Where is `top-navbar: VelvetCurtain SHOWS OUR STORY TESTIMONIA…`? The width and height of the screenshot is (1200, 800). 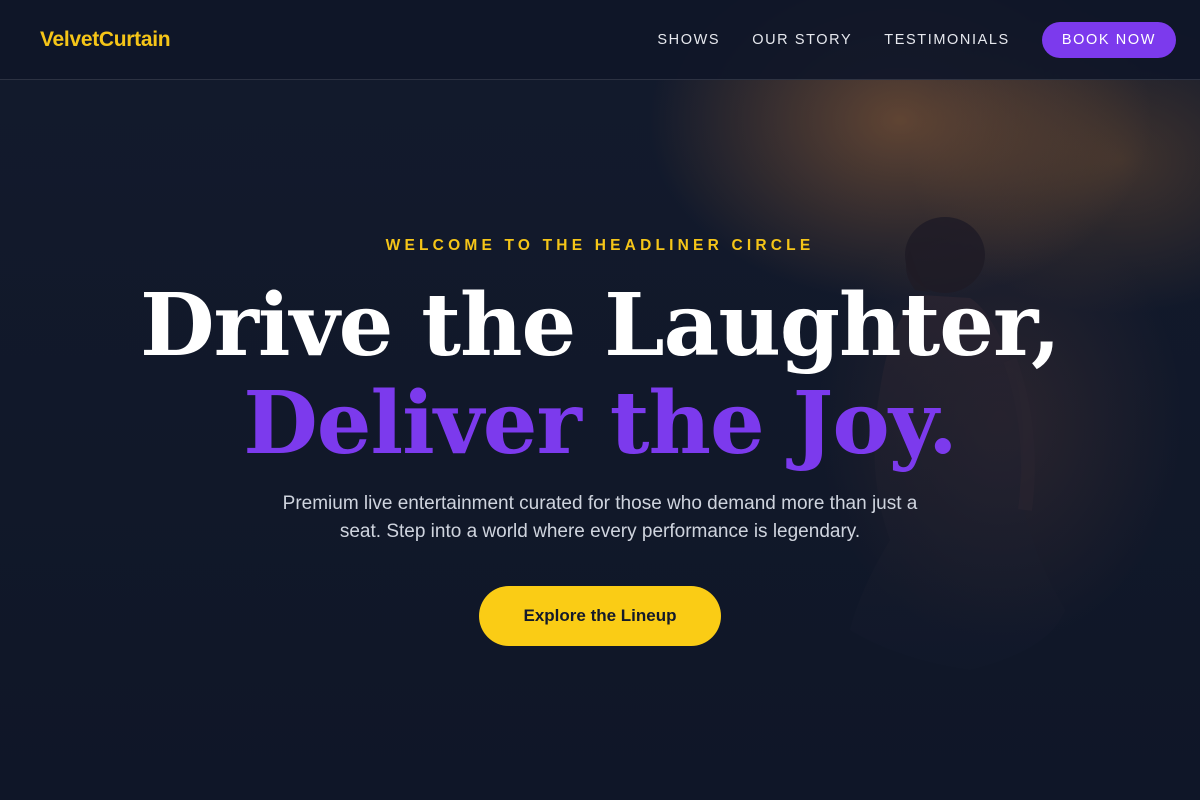
top-navbar: VelvetCurtain SHOWS OUR STORY TESTIMONIA… is located at coordinates (600, 40).